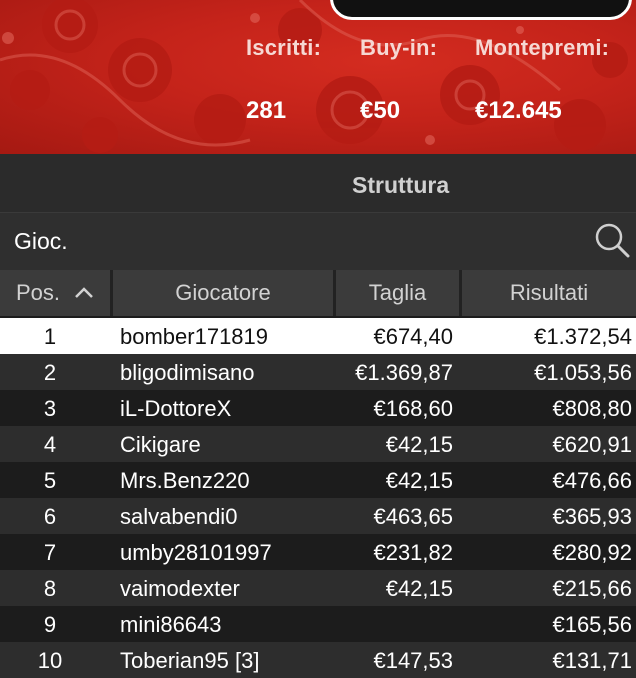 Image resolution: width=636 pixels, height=678 pixels. What do you see at coordinates (160, 444) in the screenshot?
I see `row-player: Cikigare` at bounding box center [160, 444].